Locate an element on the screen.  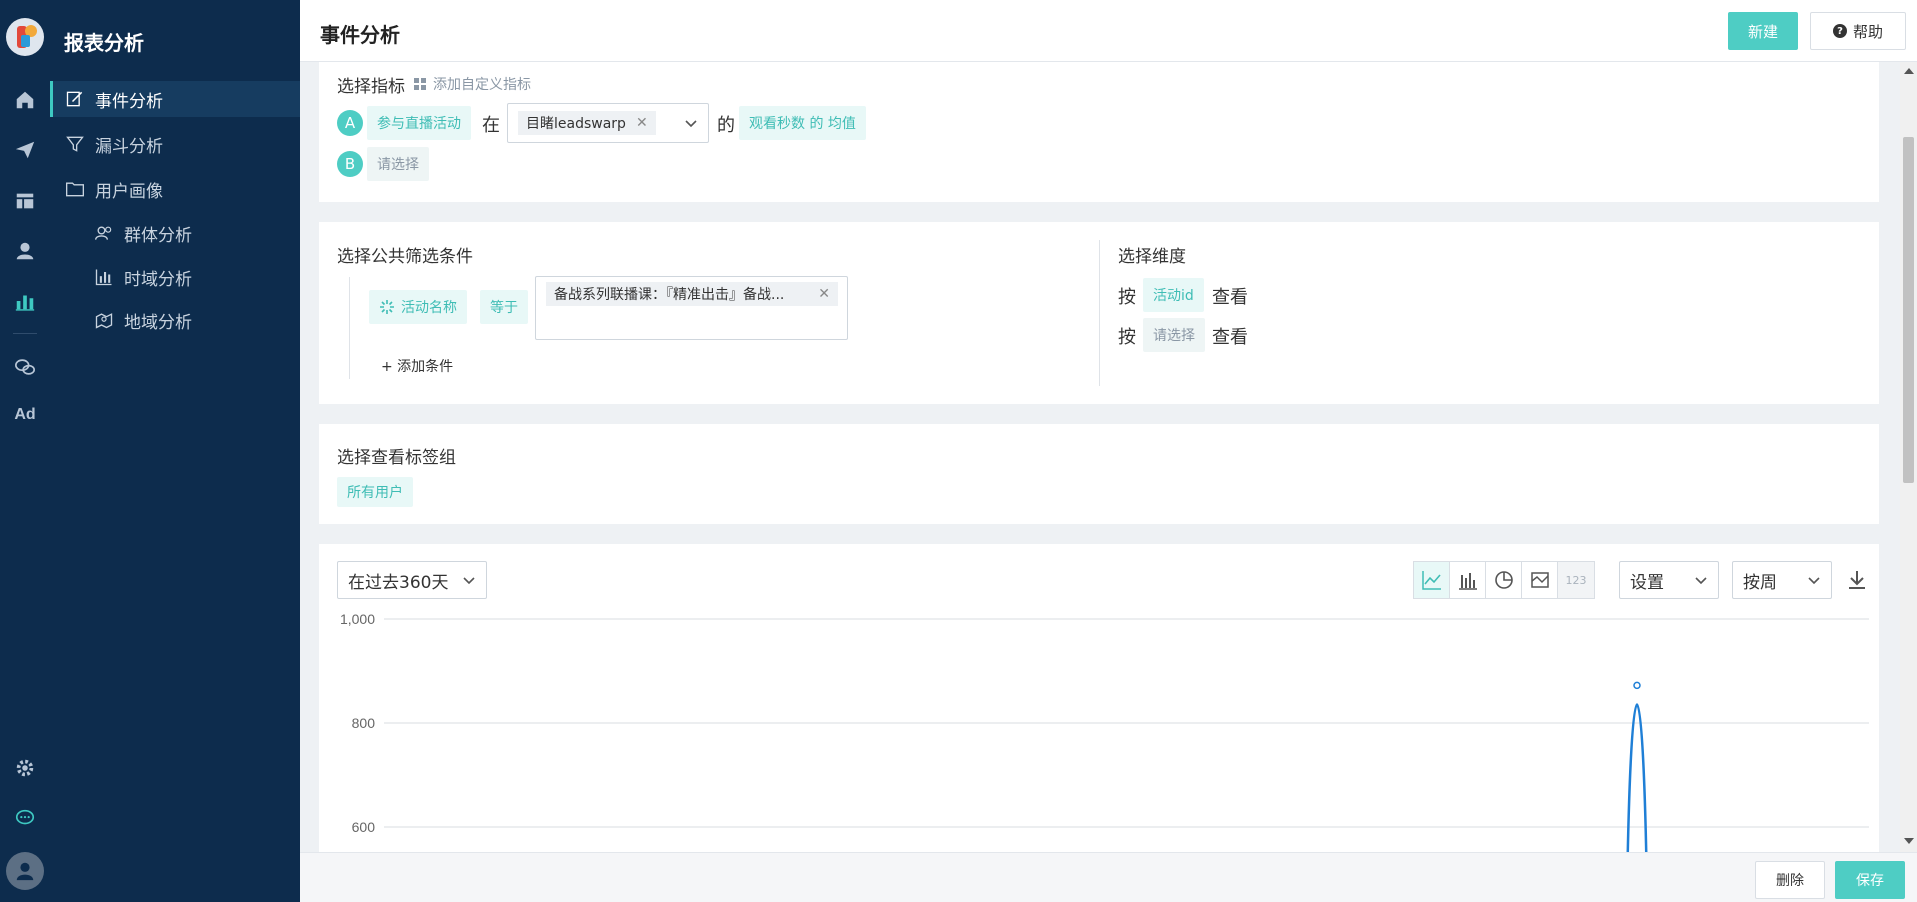
send-icon is located at coordinates (25, 150).